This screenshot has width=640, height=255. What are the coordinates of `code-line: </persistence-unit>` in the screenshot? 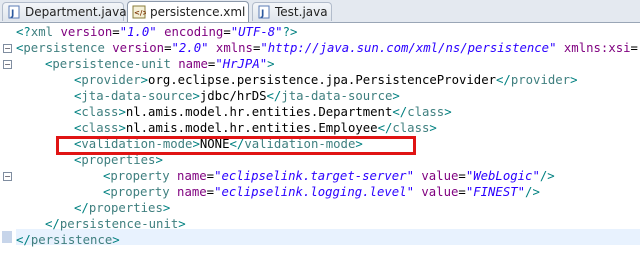 It's located at (115, 224).